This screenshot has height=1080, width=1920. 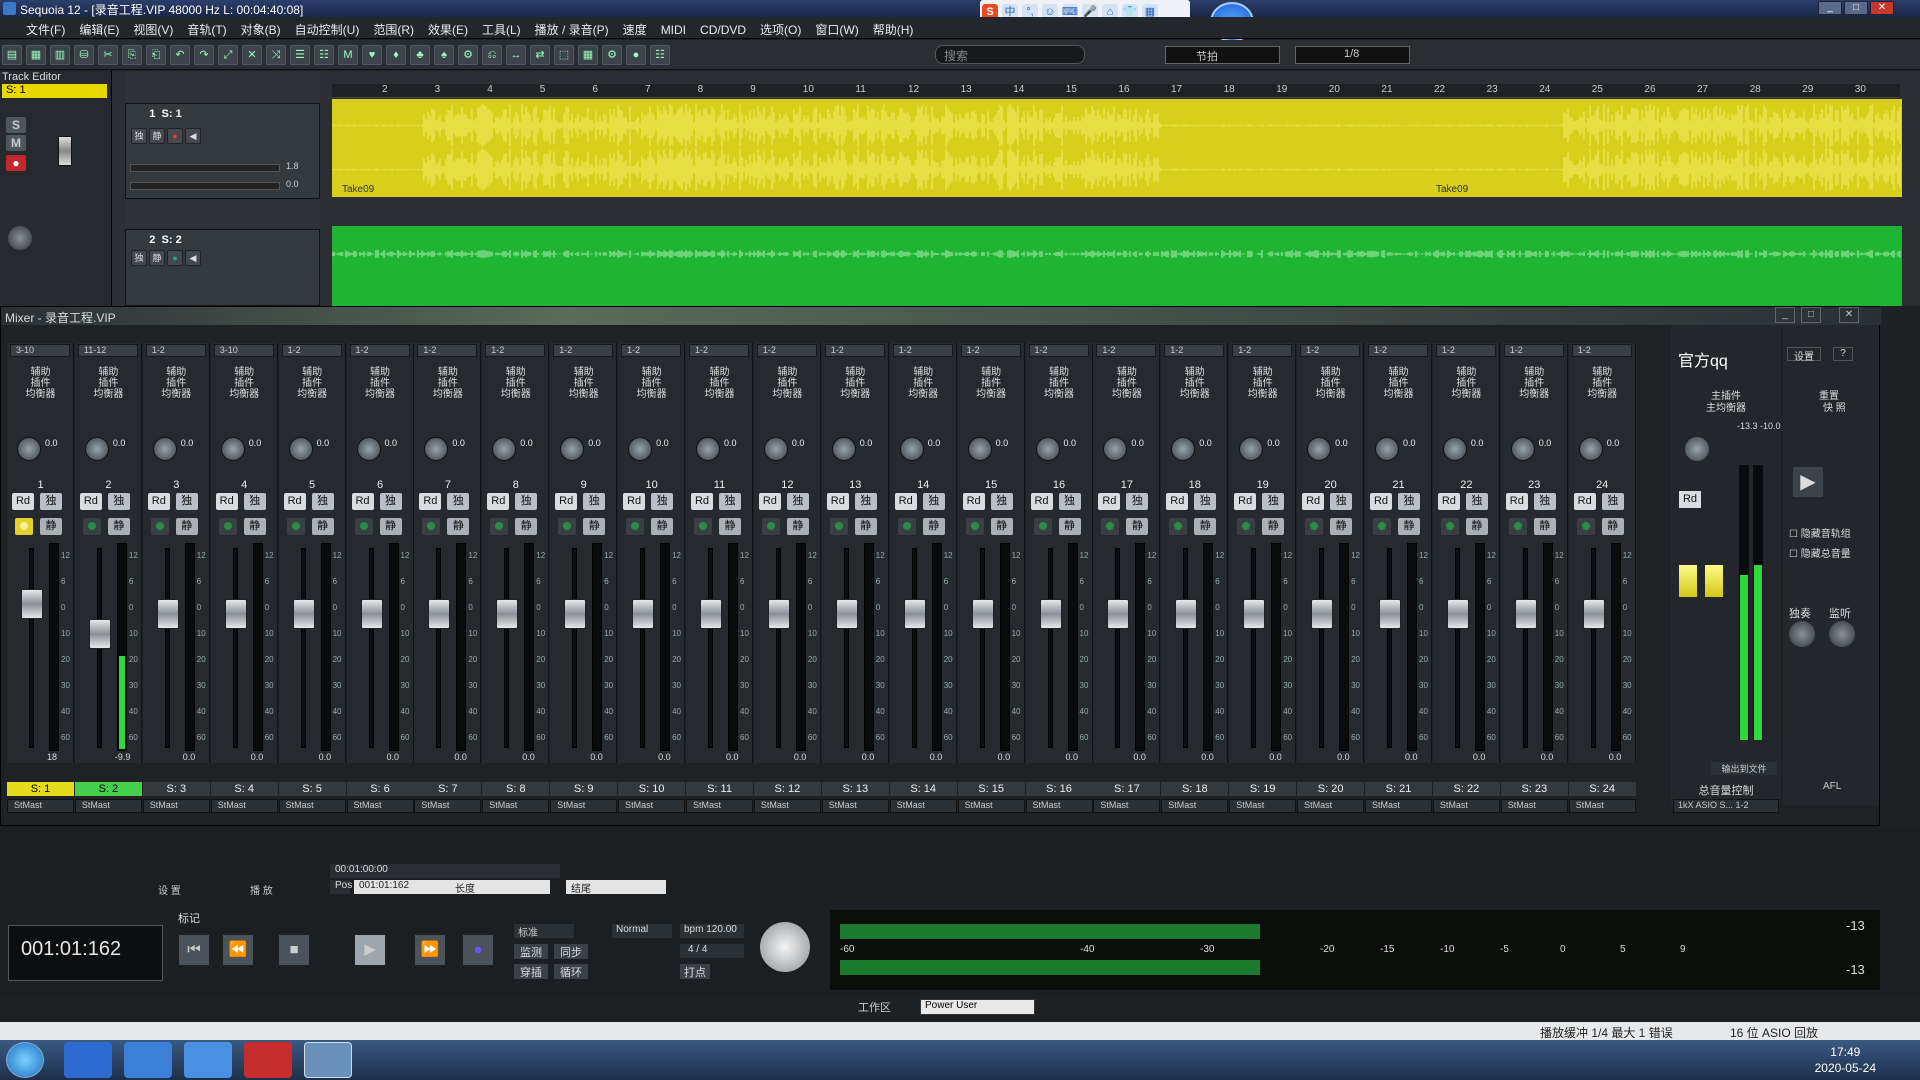 What do you see at coordinates (157, 258) in the screenshot?
I see `mute-icon: 静` at bounding box center [157, 258].